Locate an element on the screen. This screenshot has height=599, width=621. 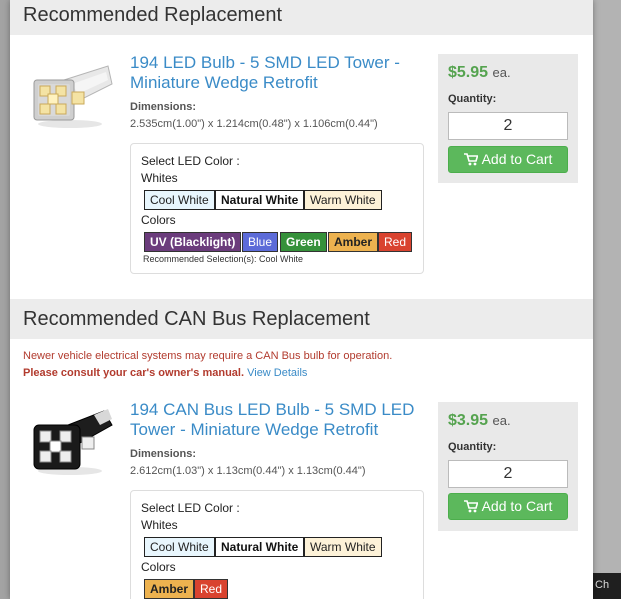
section-title: Recommended Replacement is located at coordinates (153, 15).